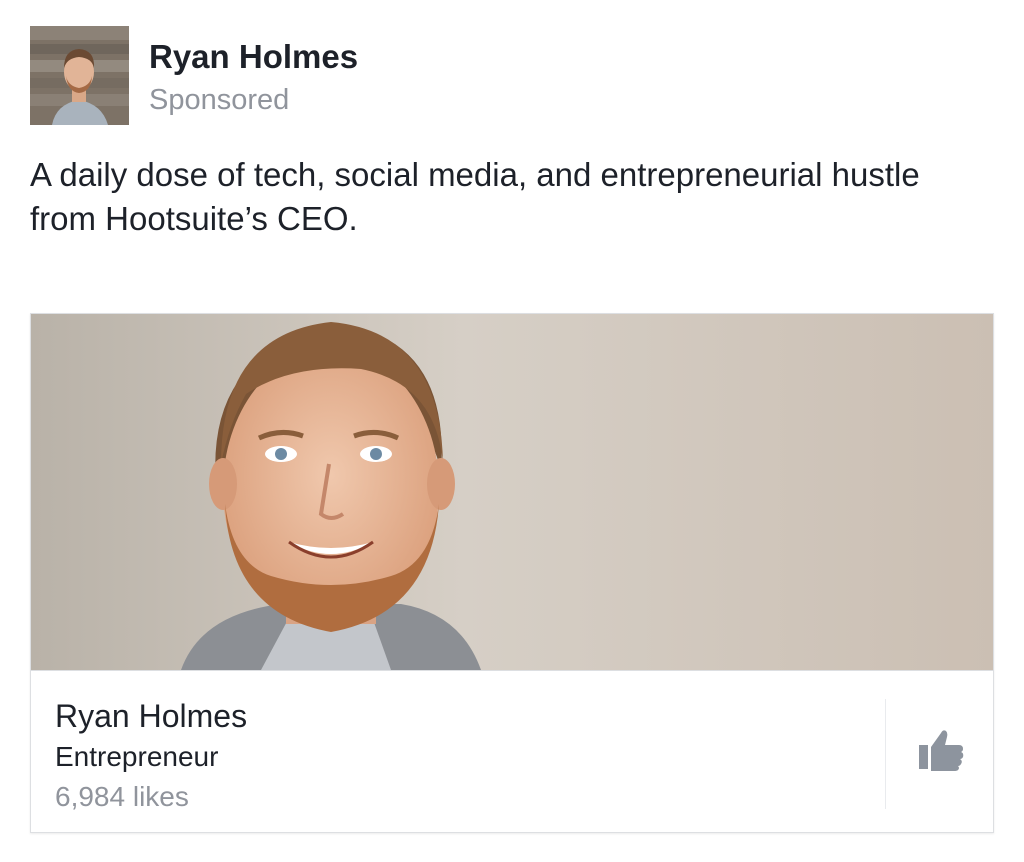  I want to click on post-header: Ryan Holmes Sponsored, so click(194, 76).